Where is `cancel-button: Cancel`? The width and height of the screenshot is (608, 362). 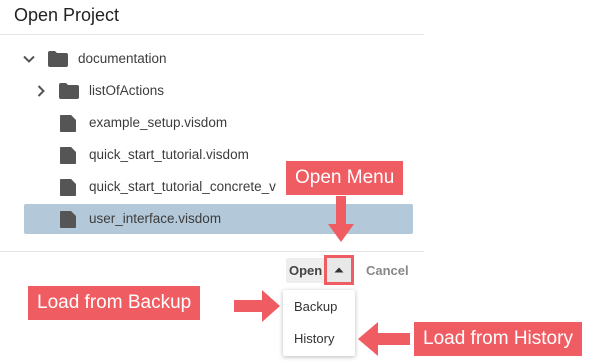
cancel-button: Cancel is located at coordinates (387, 270).